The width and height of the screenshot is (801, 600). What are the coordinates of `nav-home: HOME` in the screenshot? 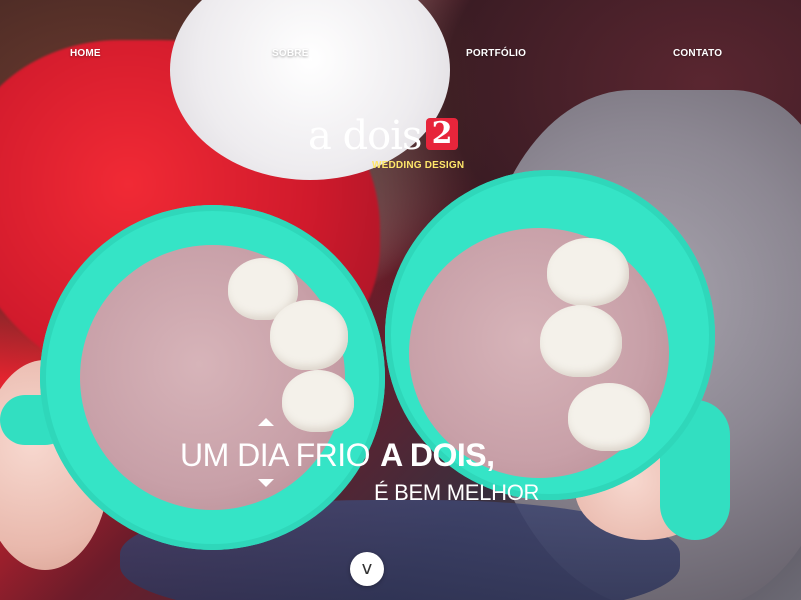 It's located at (85, 53).